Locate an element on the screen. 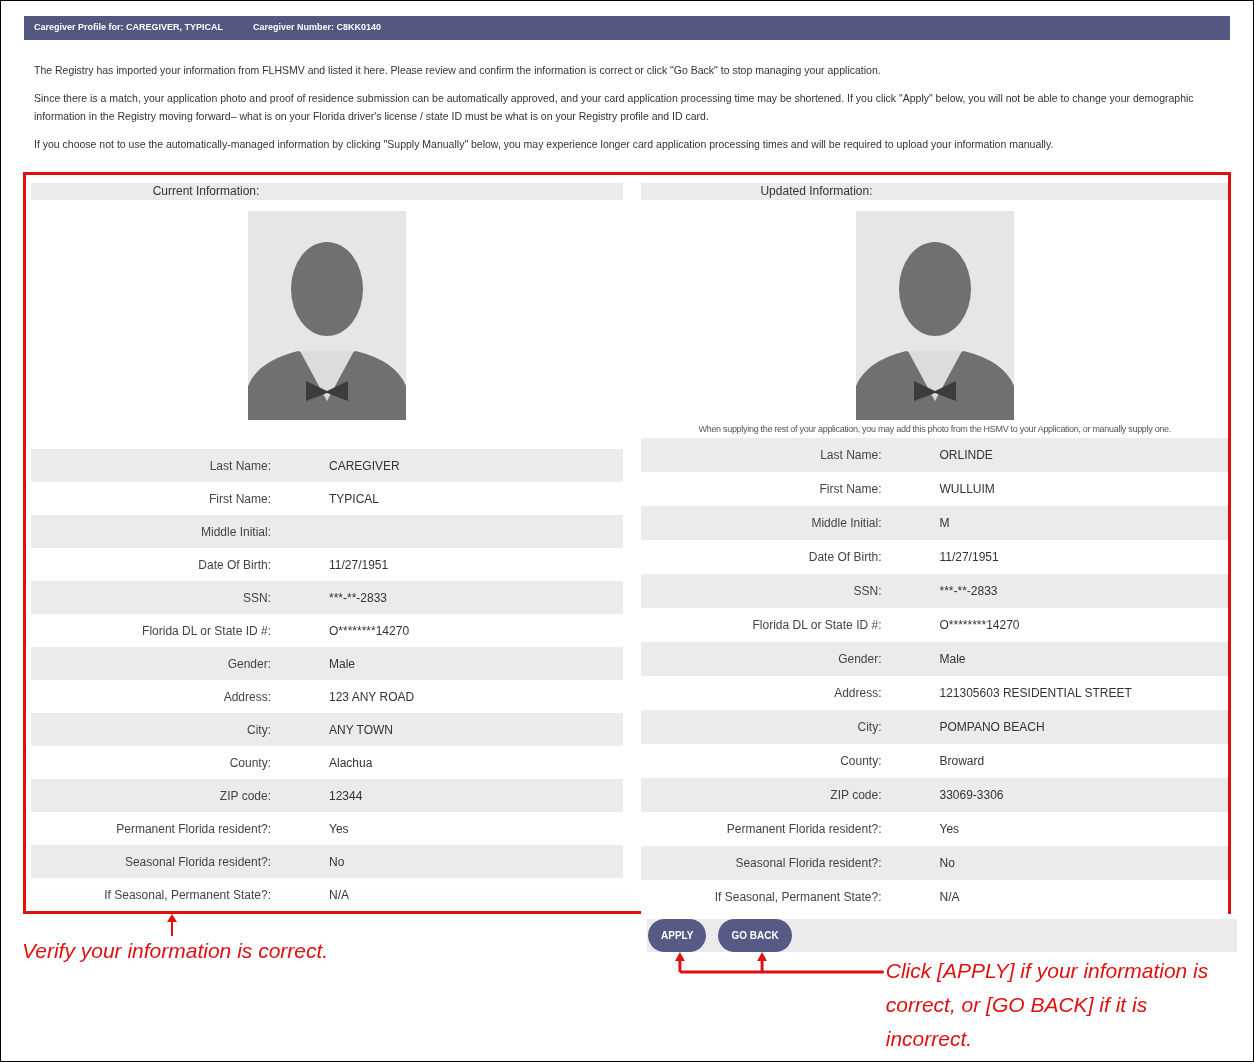  action-button: APPLY is located at coordinates (677, 935).